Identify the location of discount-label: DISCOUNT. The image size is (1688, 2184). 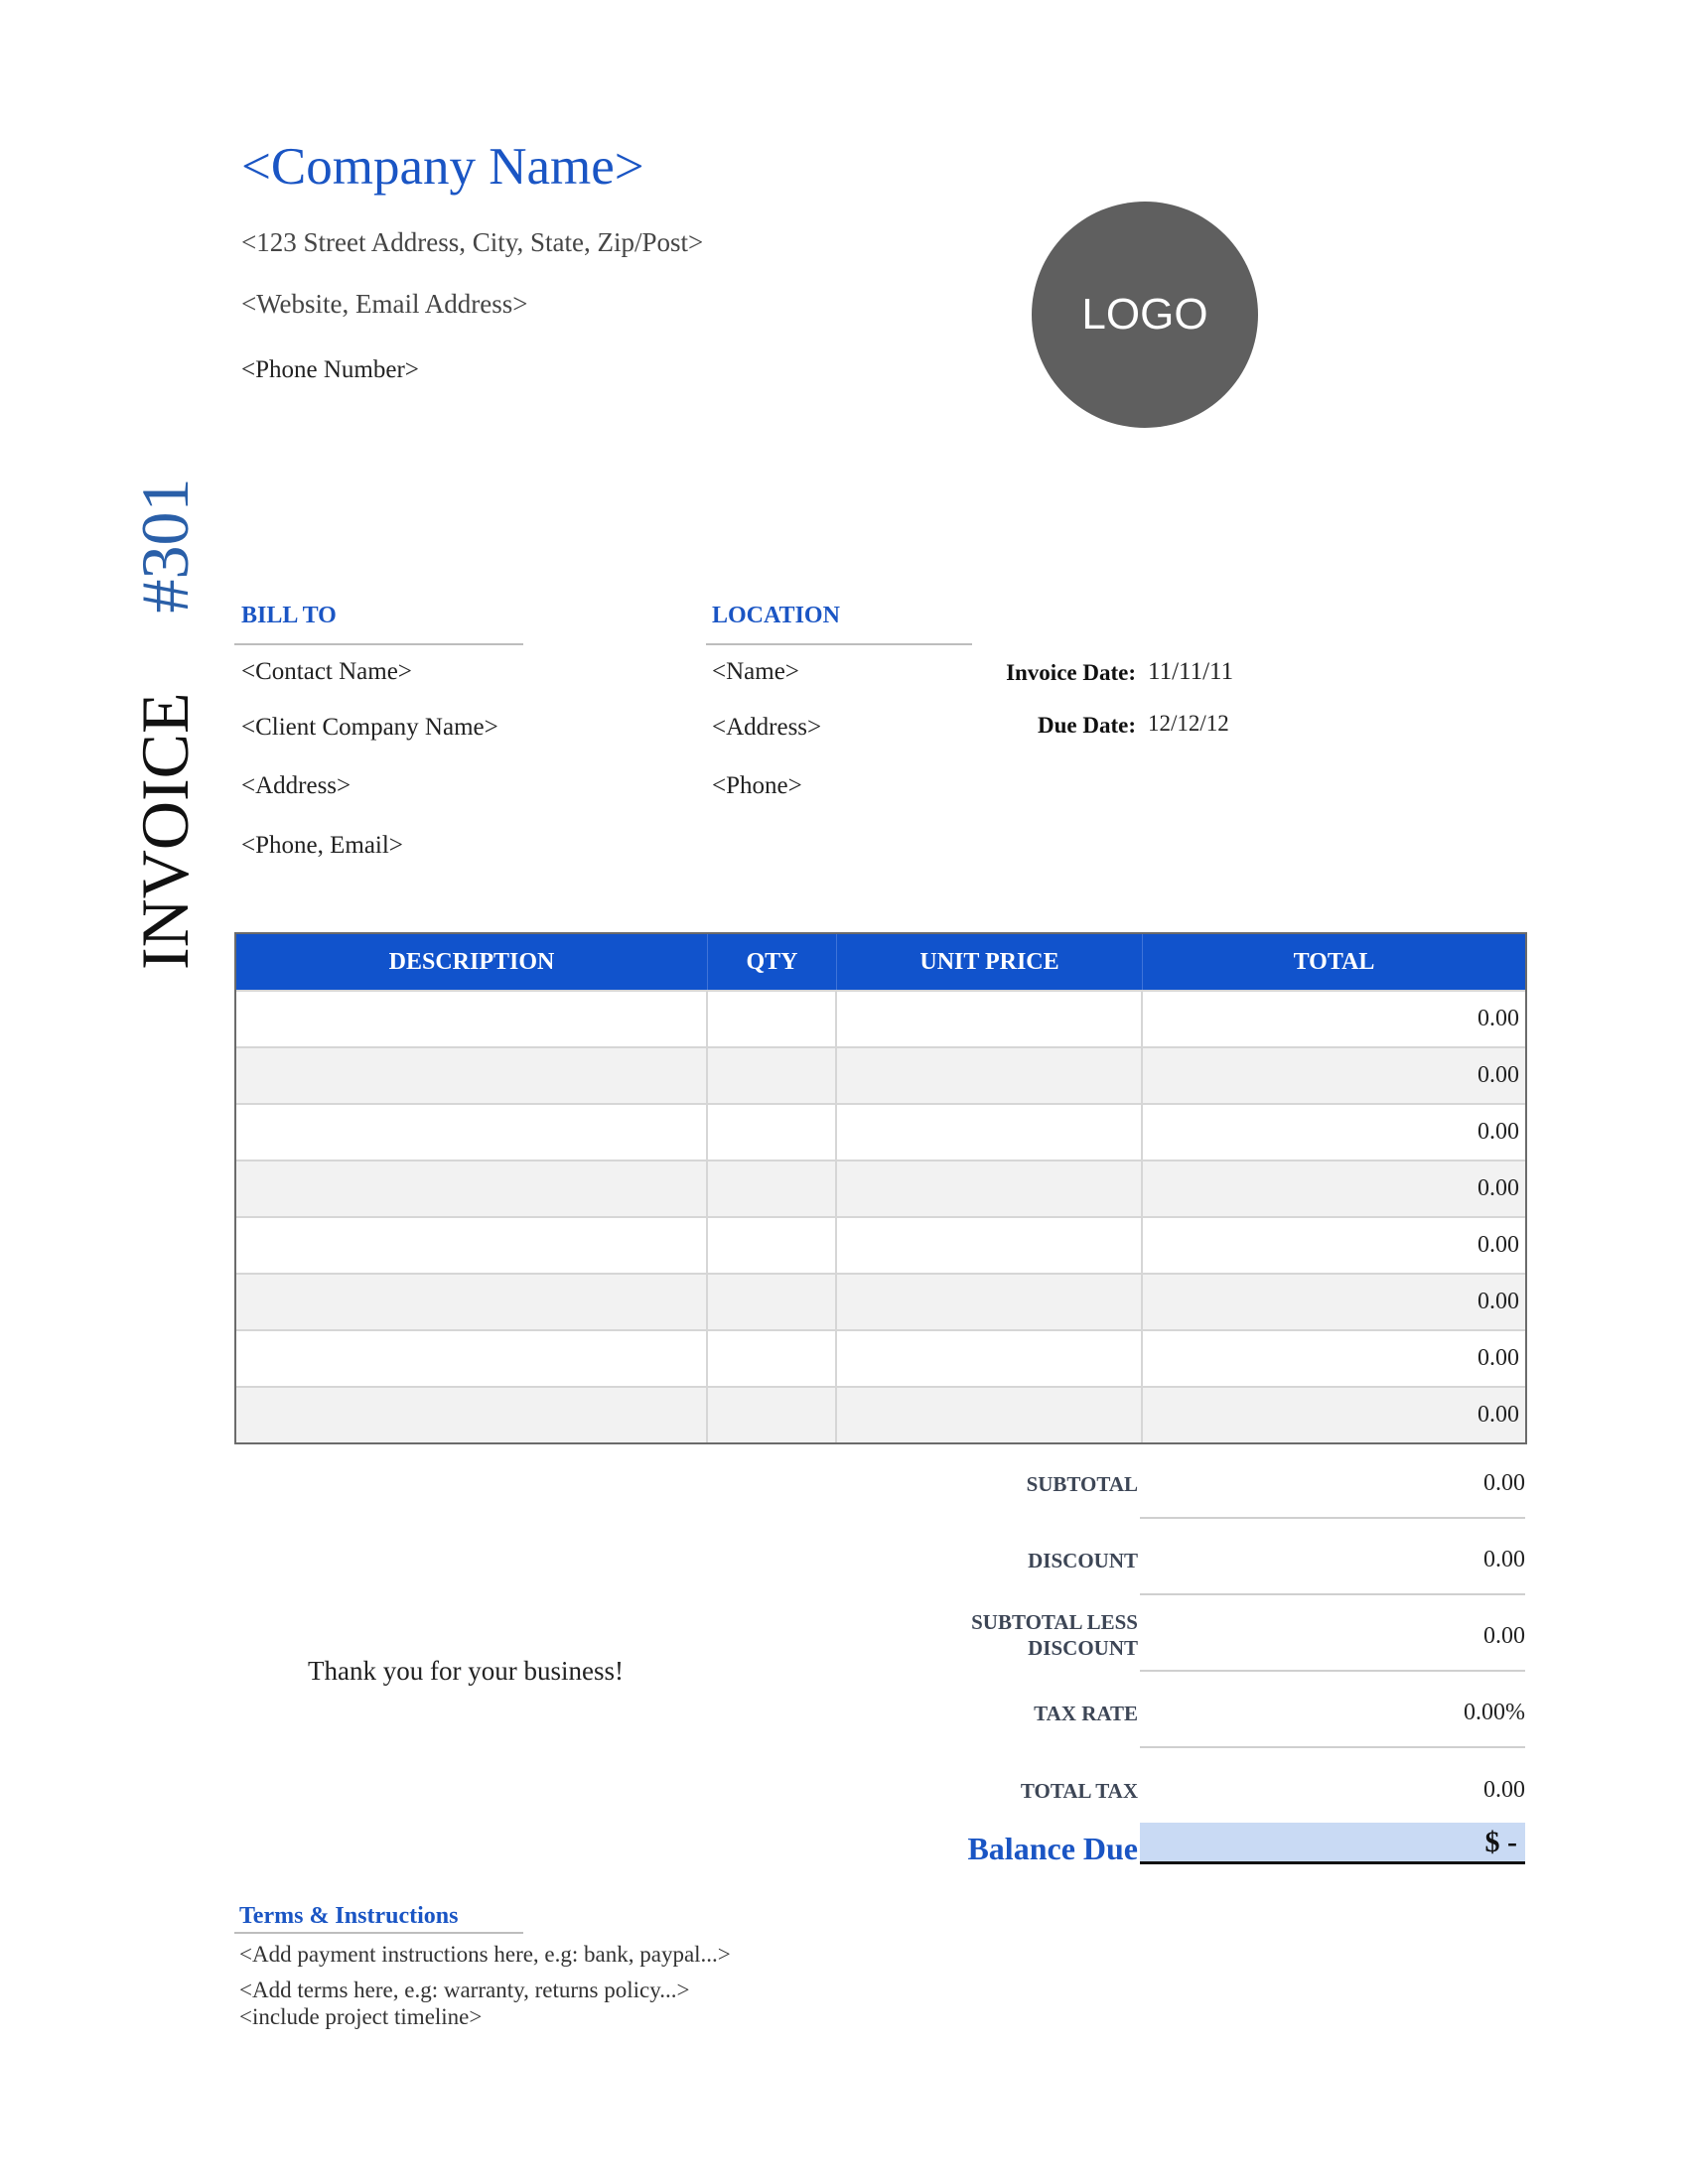
(1083, 1560).